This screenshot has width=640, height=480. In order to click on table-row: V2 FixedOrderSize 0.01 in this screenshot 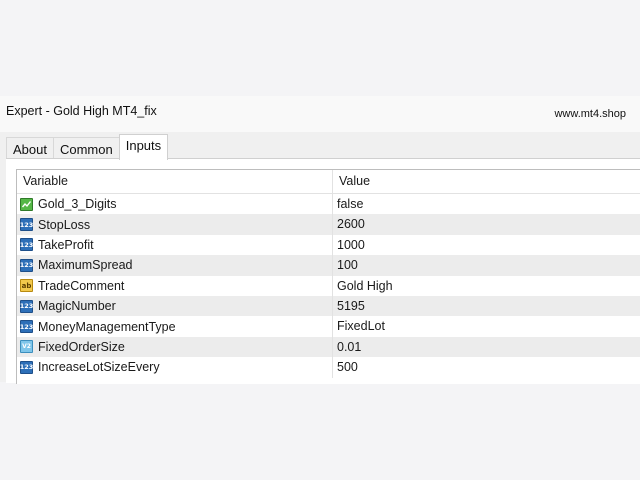, I will do `click(328, 347)`.